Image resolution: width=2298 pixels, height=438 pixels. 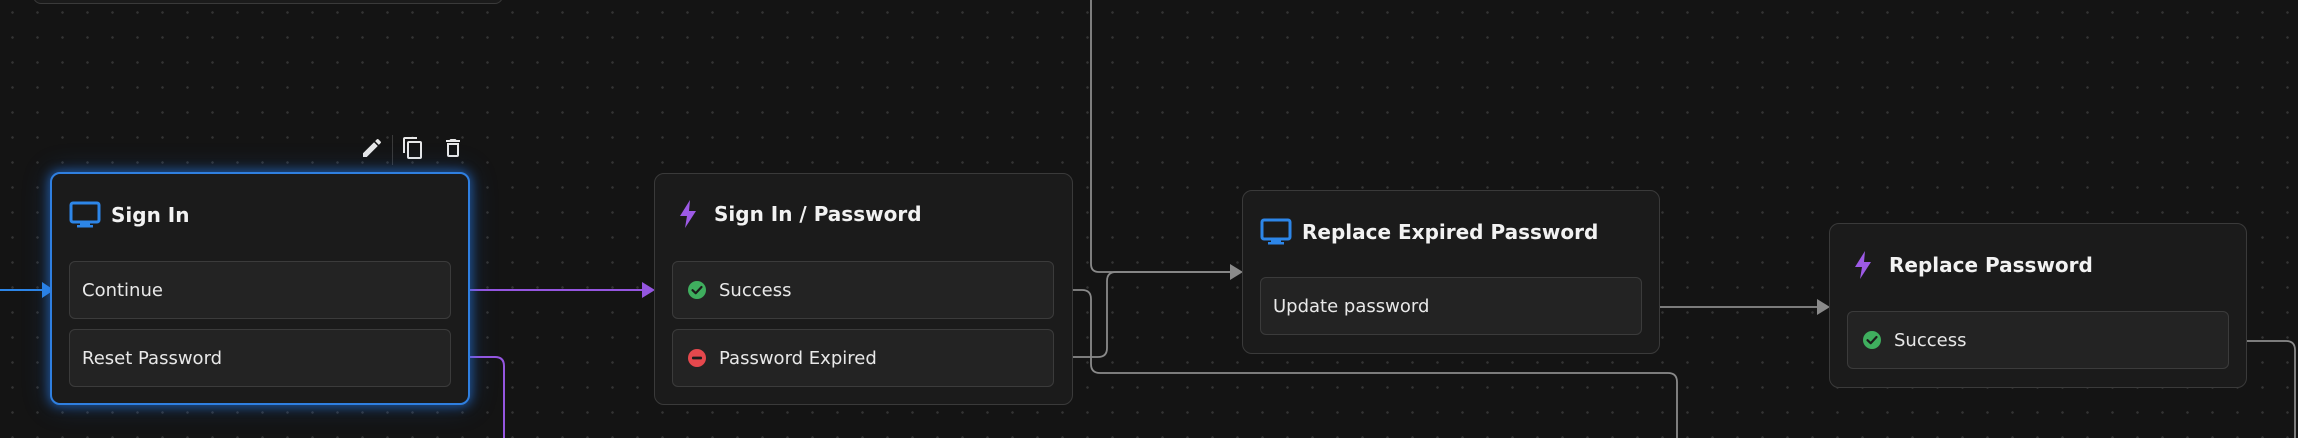 I want to click on output-row-reset-password: Reset Password, so click(x=260, y=358).